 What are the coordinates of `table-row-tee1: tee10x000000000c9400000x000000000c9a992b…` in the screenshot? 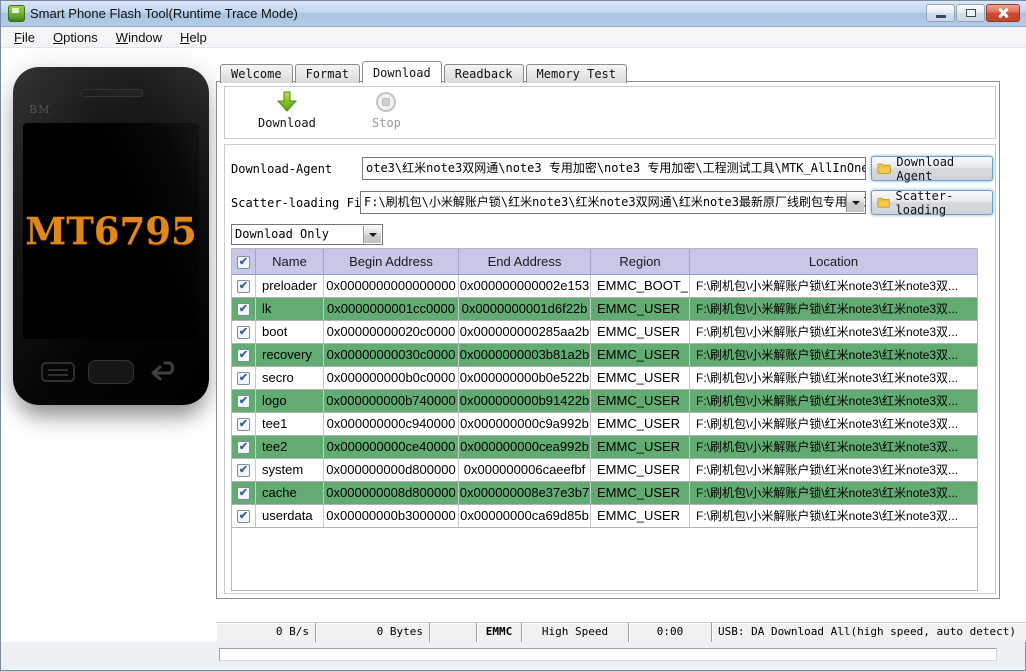 It's located at (604, 424).